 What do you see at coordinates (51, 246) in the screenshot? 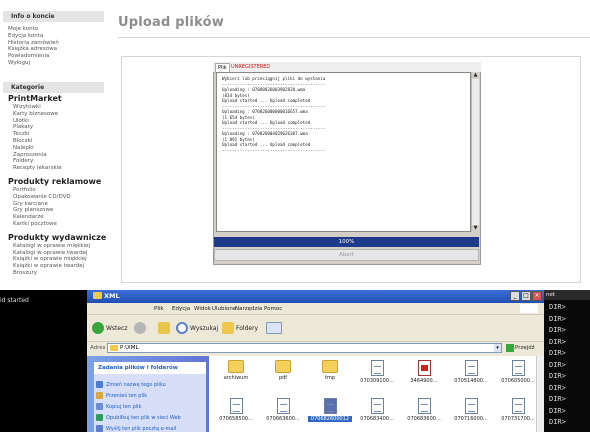
I see `category-link: Katalogi w oprawie miękkiej` at bounding box center [51, 246].